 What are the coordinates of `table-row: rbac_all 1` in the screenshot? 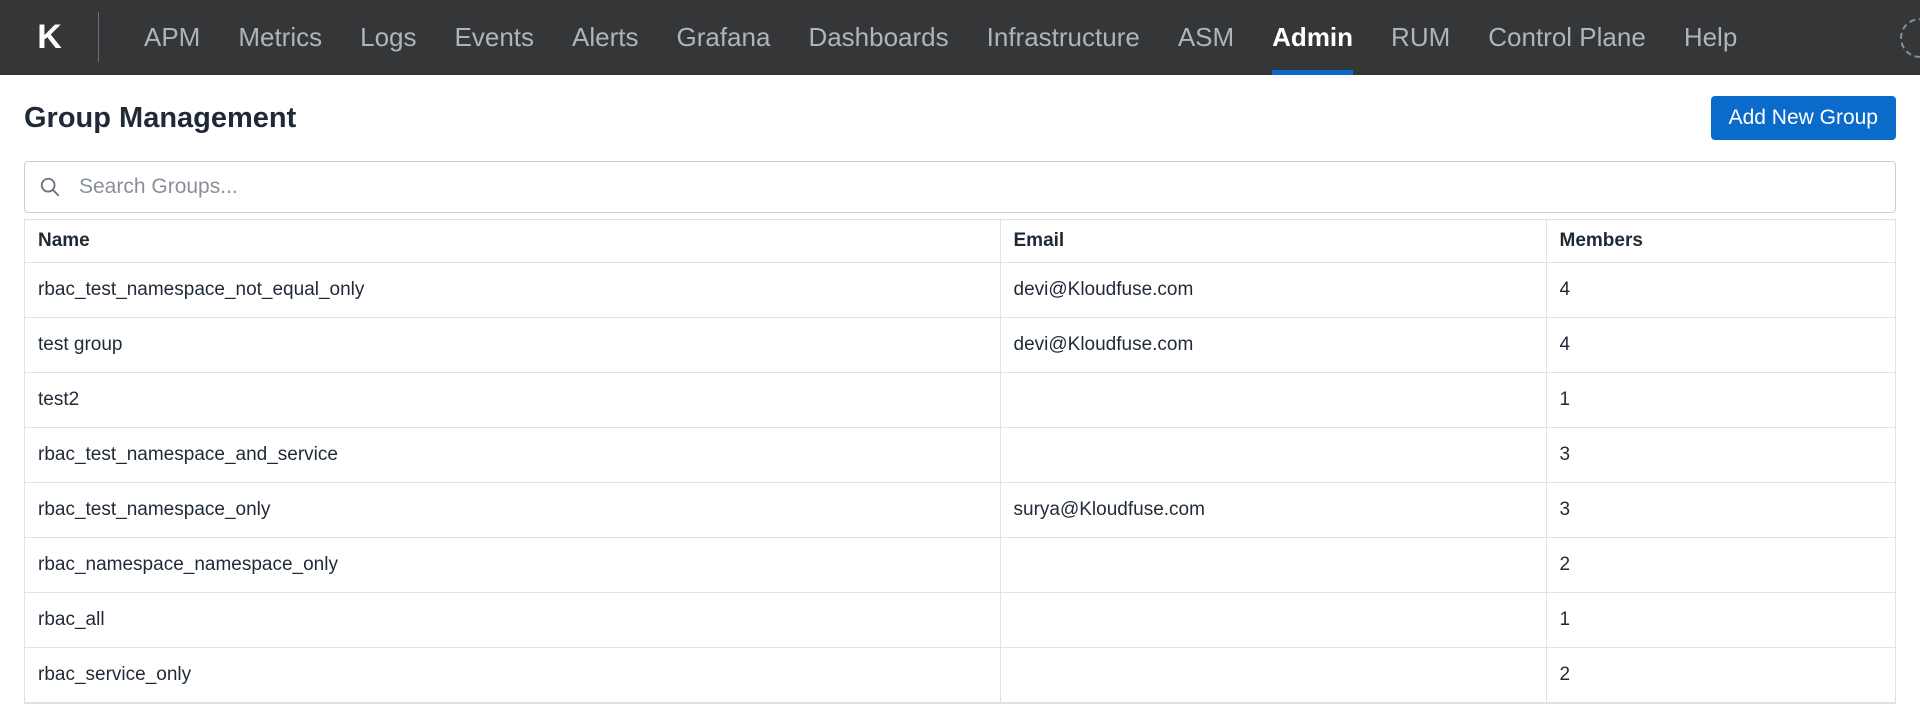 It's located at (960, 620).